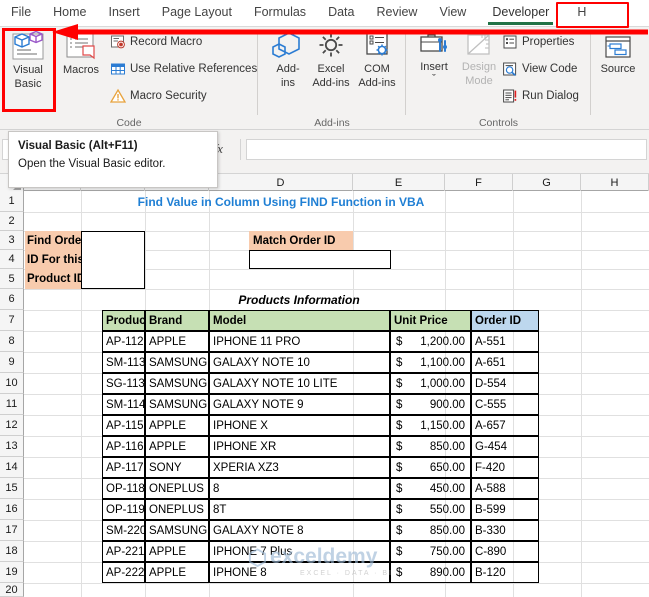 This screenshot has height=597, width=649. Describe the element at coordinates (12, 362) in the screenshot. I see `row-header-9: 9` at that location.